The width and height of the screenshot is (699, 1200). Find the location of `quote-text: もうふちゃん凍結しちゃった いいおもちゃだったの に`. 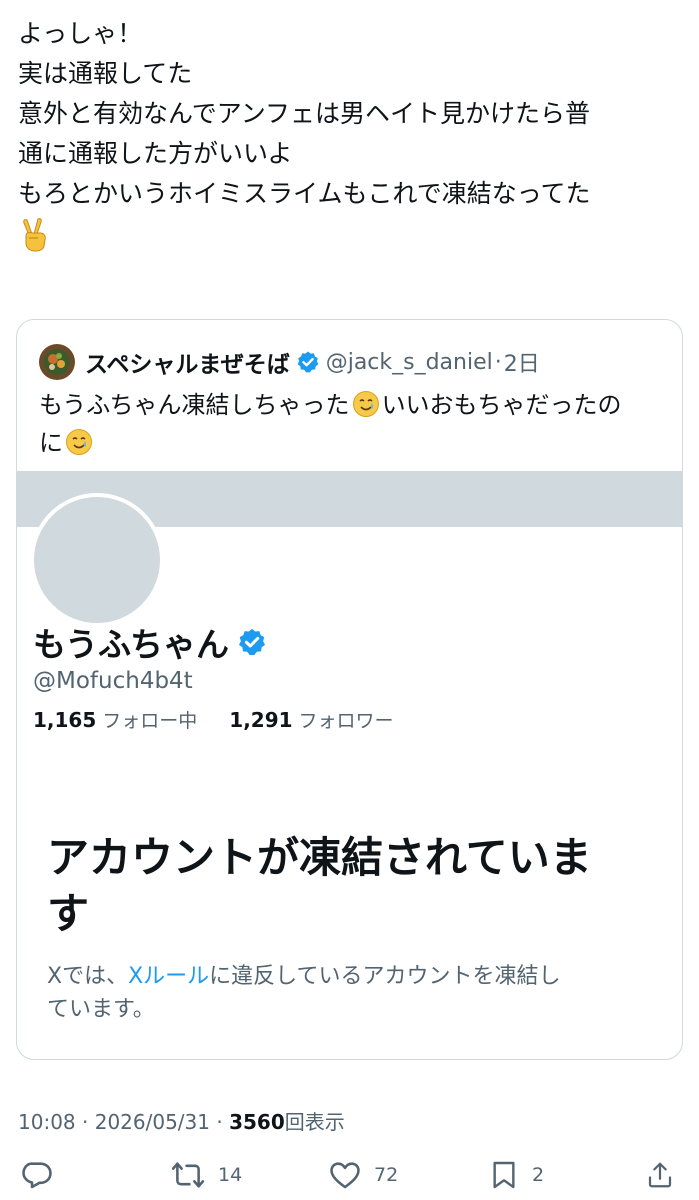

quote-text: もうふちゃん凍結しちゃった いいおもちゃだったの に is located at coordinates (354, 424).